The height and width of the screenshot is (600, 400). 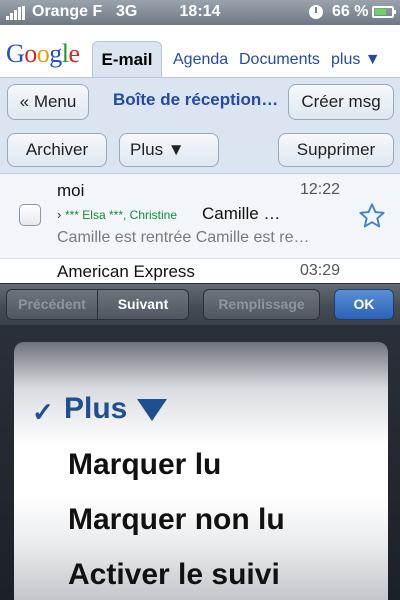 I want to click on google-tab-bar: Google E-mail Agenda Documents plus ▼, so click(x=200, y=51).